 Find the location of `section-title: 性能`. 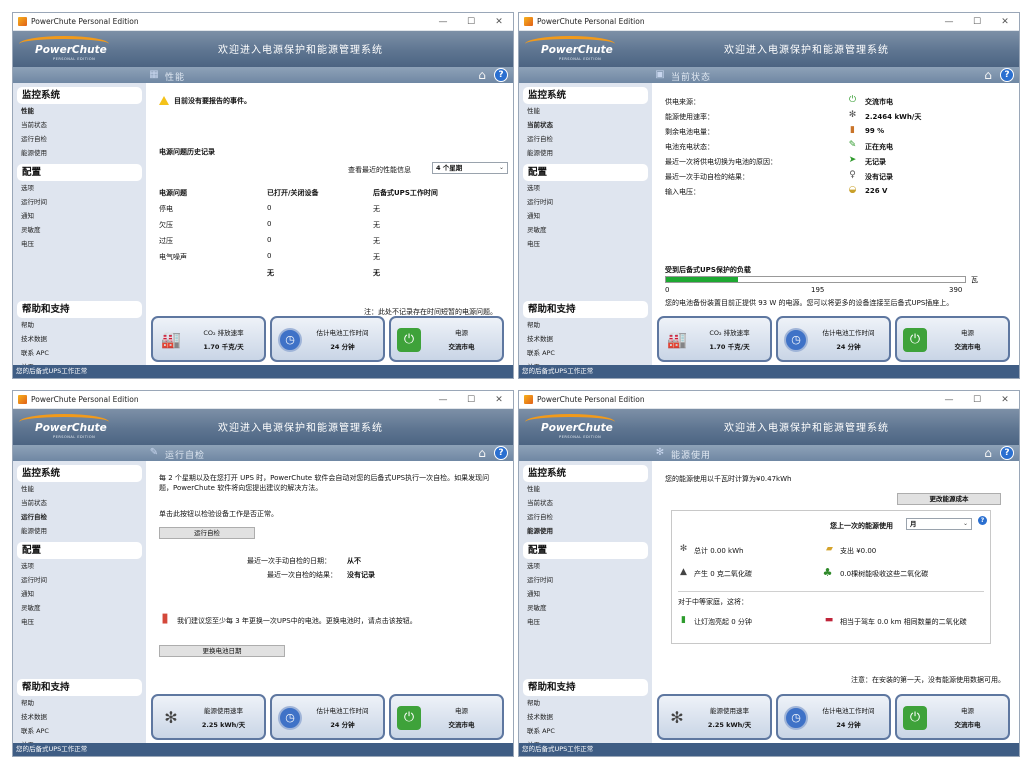

section-title: 性能 is located at coordinates (175, 78).